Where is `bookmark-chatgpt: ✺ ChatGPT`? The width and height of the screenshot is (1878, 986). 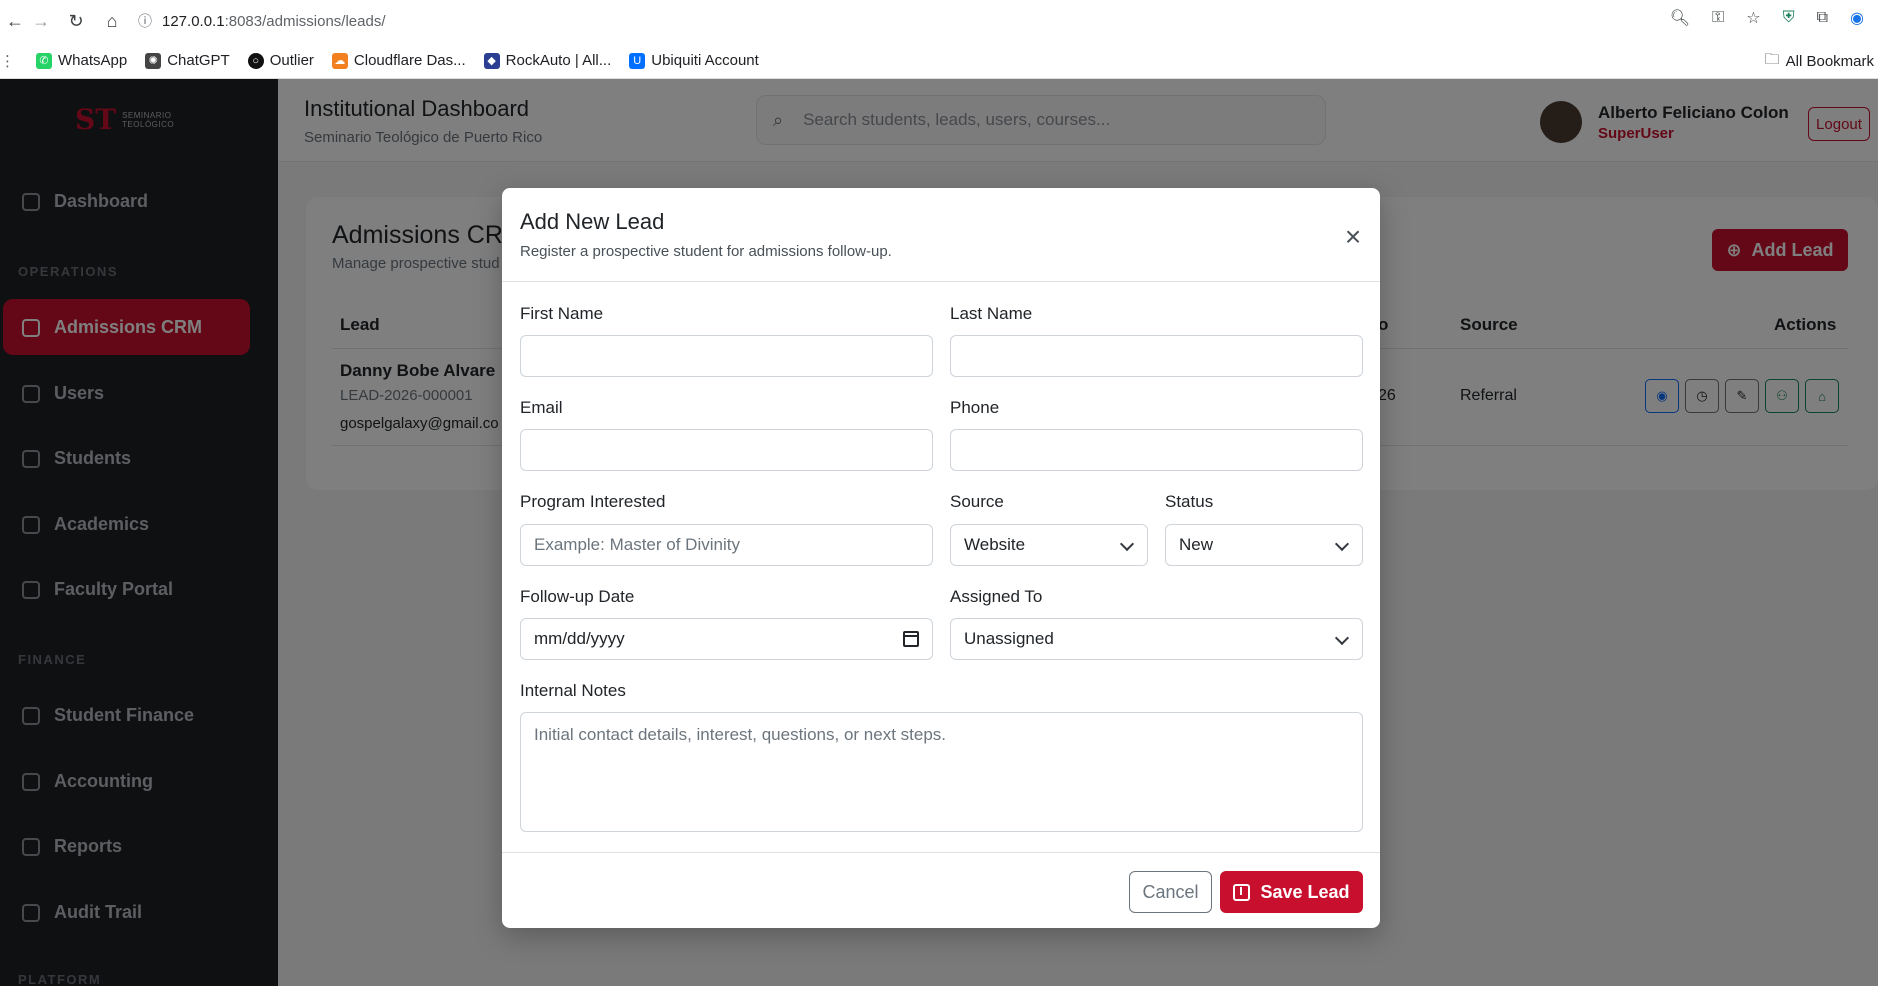 bookmark-chatgpt: ✺ ChatGPT is located at coordinates (187, 60).